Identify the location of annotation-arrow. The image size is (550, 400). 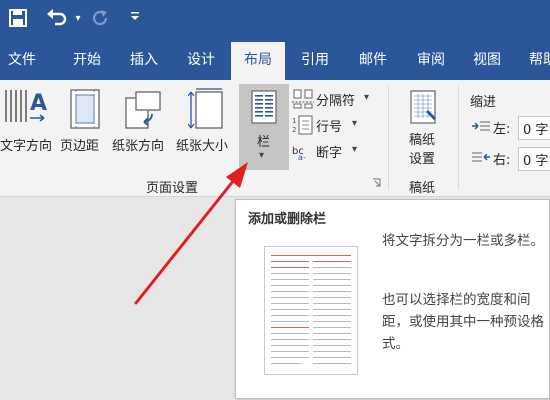
(191, 233).